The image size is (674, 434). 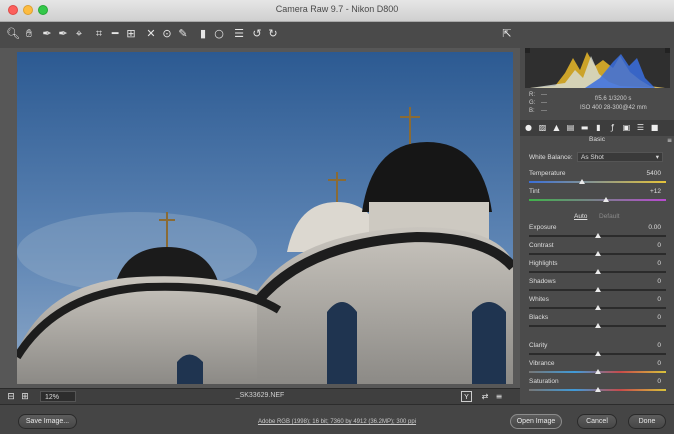 What do you see at coordinates (13, 34) in the screenshot?
I see `zoom-icon: 🔍︎` at bounding box center [13, 34].